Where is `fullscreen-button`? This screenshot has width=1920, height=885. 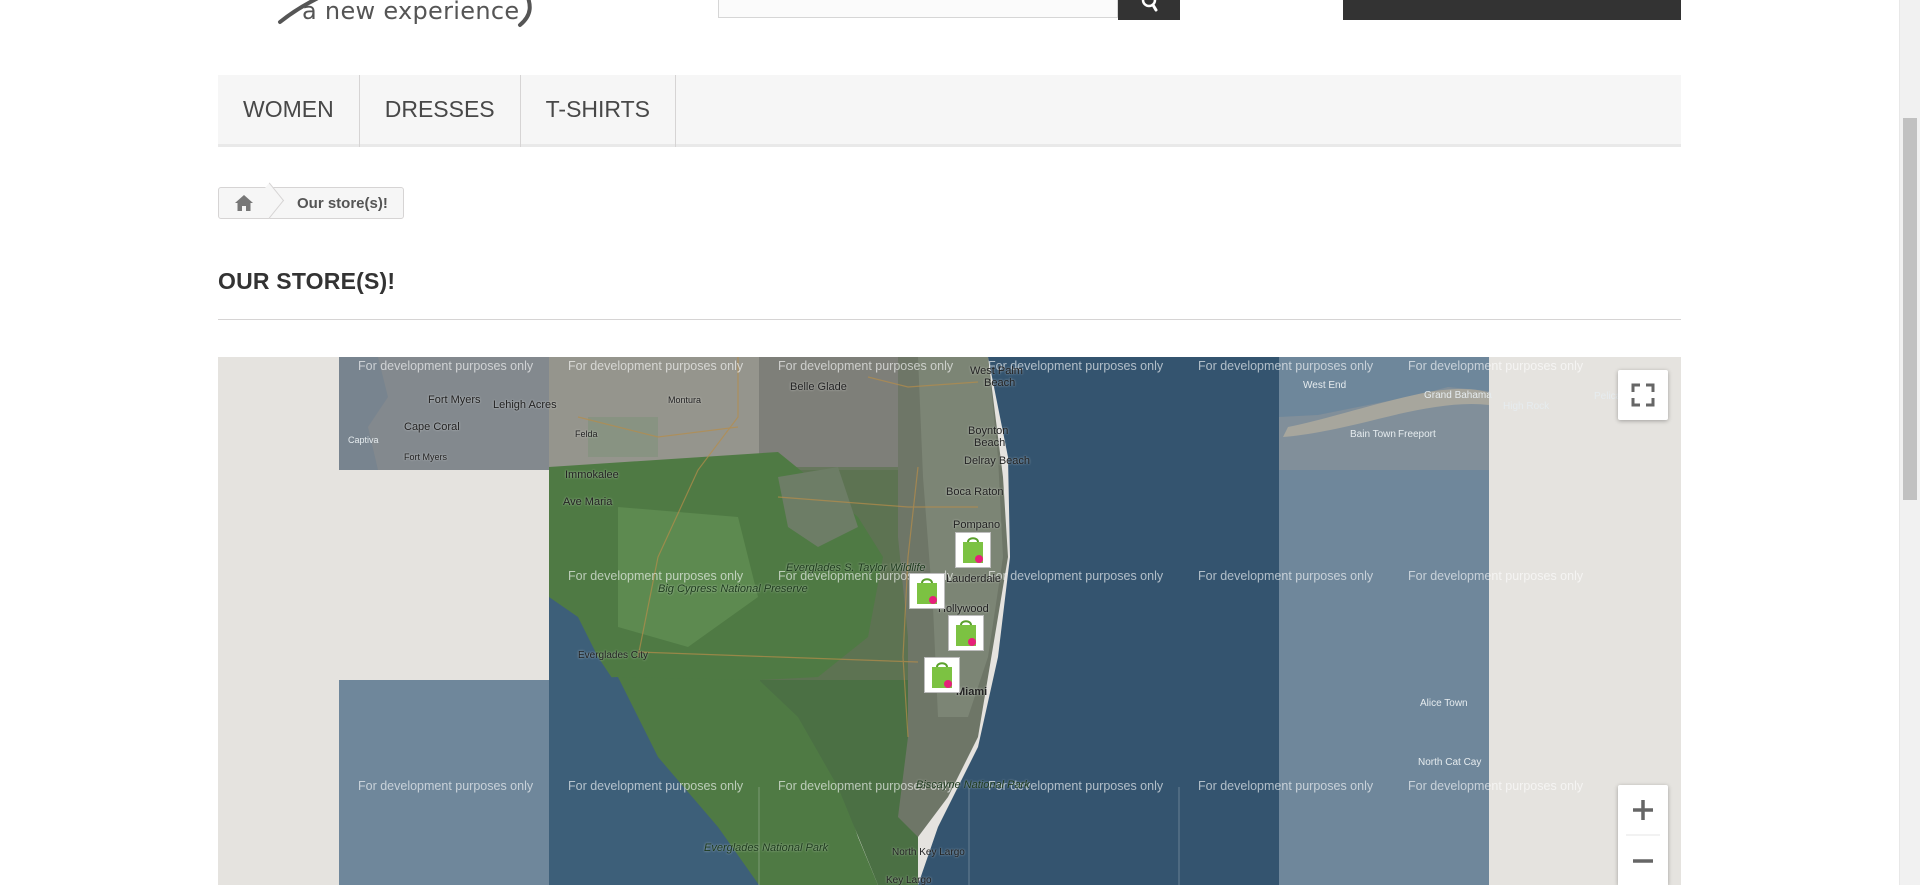 fullscreen-button is located at coordinates (1643, 395).